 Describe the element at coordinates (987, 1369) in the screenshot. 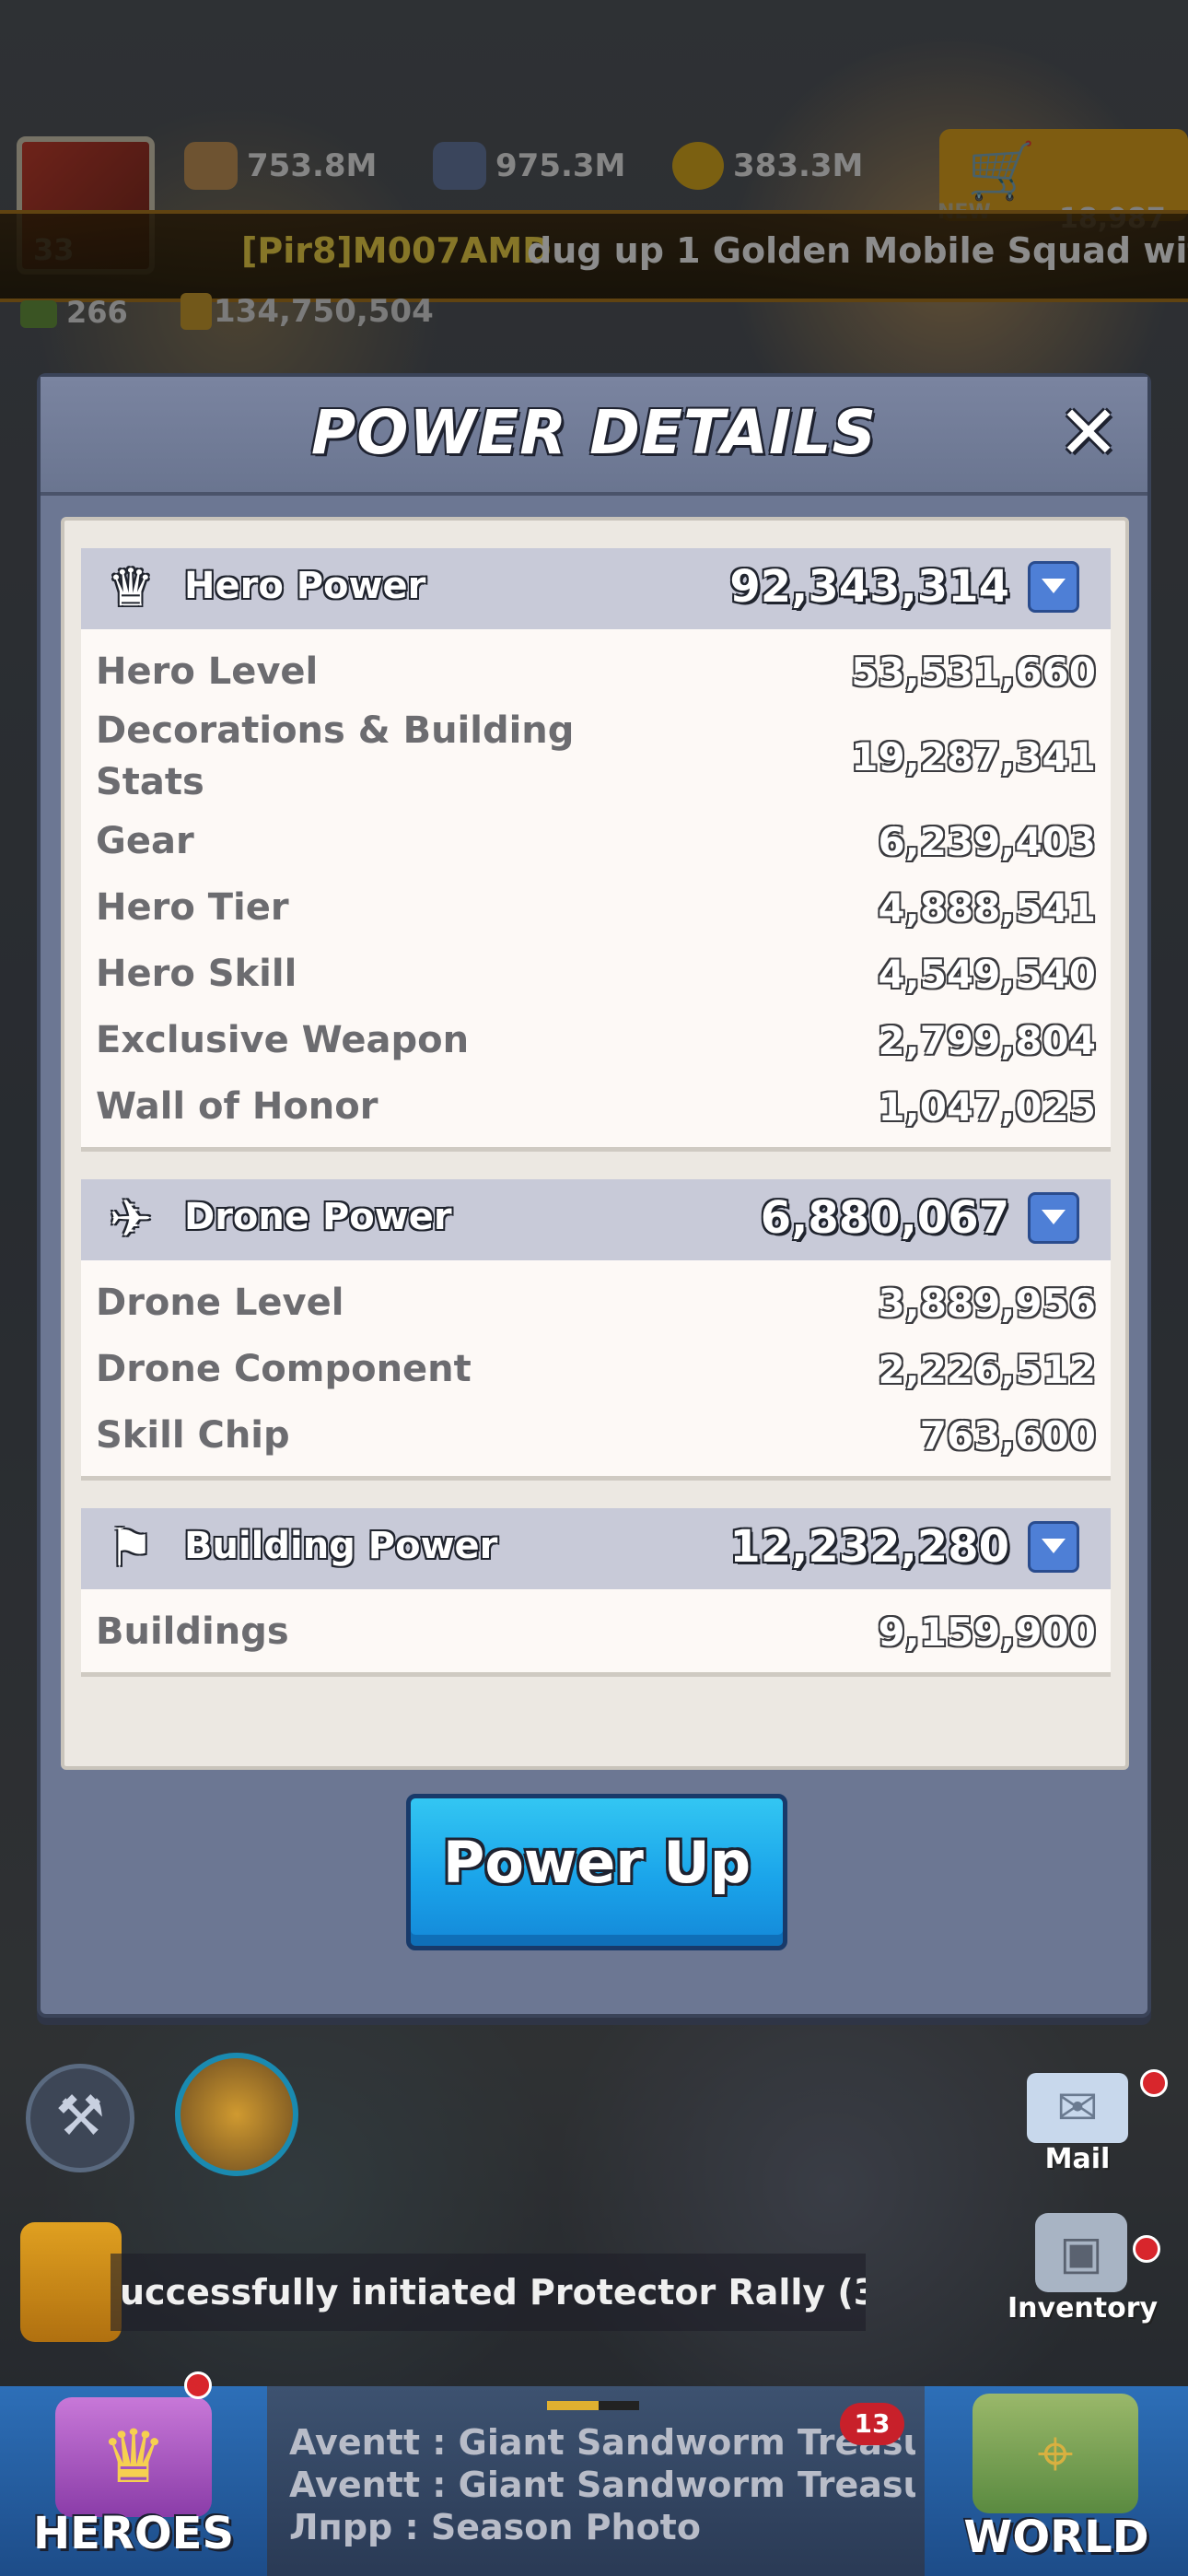

I see `row-value: 2,226,512` at that location.